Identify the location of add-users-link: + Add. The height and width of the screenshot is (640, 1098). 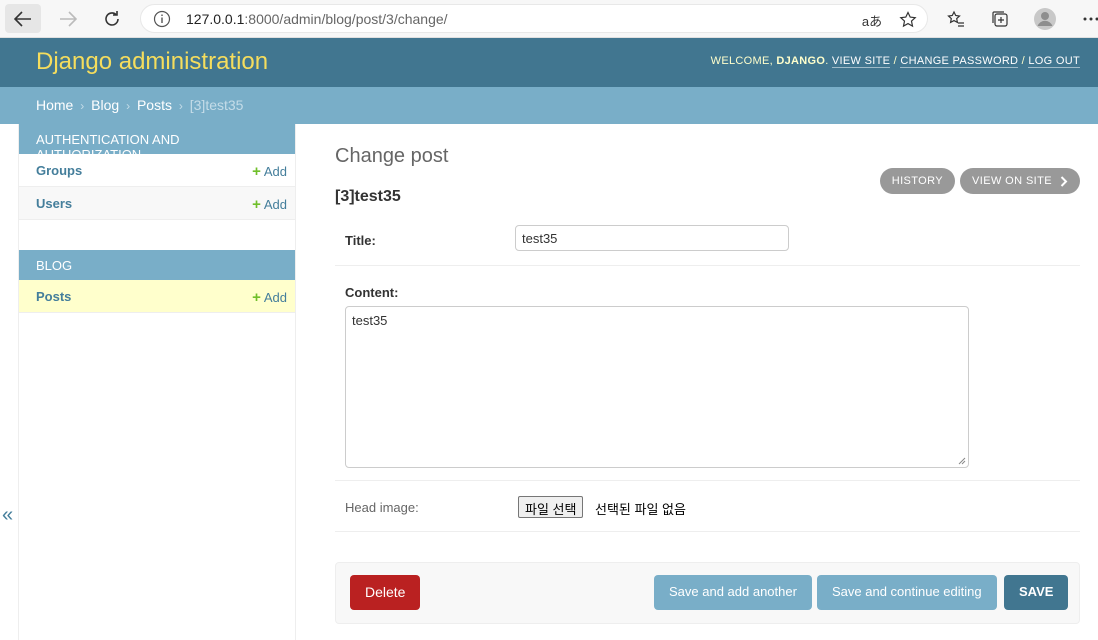
(269, 204).